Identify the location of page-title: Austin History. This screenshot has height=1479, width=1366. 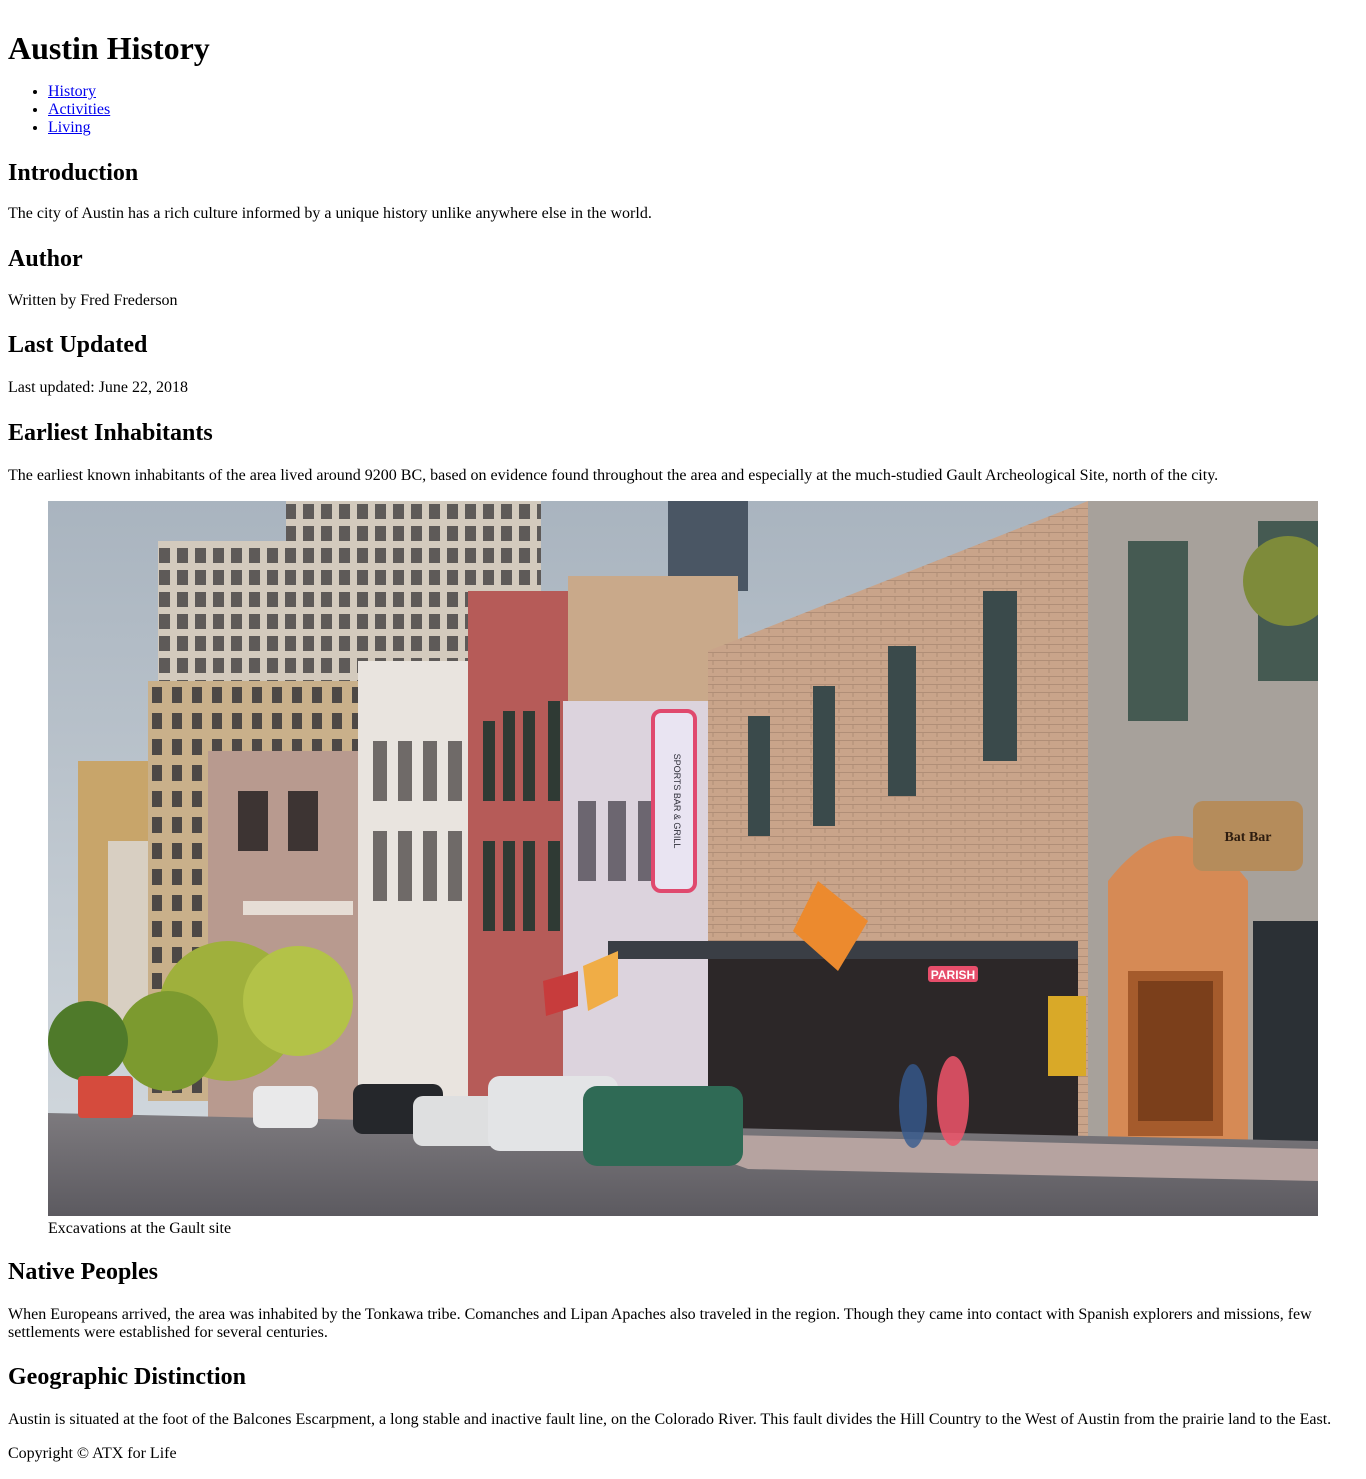
(109, 48).